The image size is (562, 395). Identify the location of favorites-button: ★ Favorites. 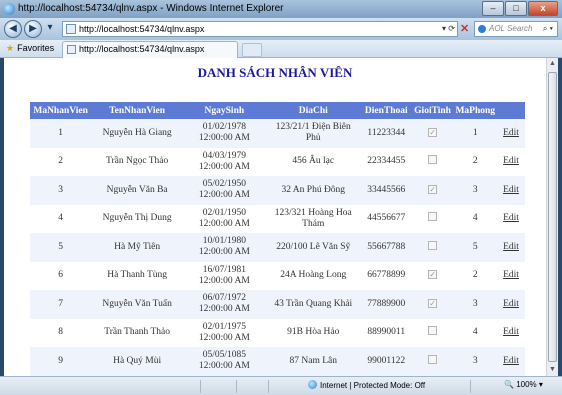
(30, 48).